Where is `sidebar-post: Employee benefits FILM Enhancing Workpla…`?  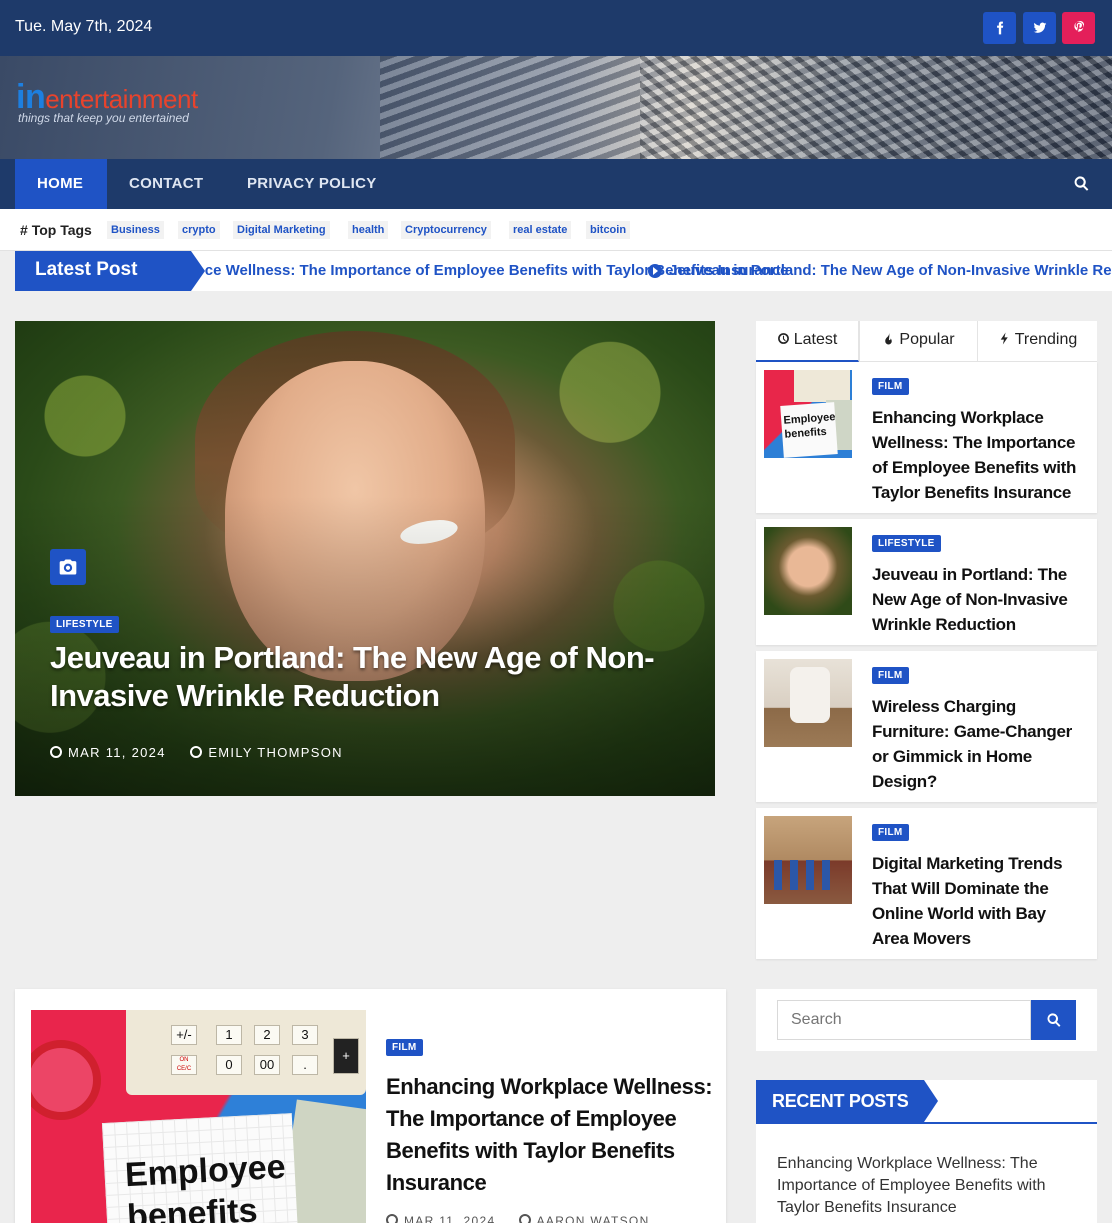 sidebar-post: Employee benefits FILM Enhancing Workpla… is located at coordinates (926, 437).